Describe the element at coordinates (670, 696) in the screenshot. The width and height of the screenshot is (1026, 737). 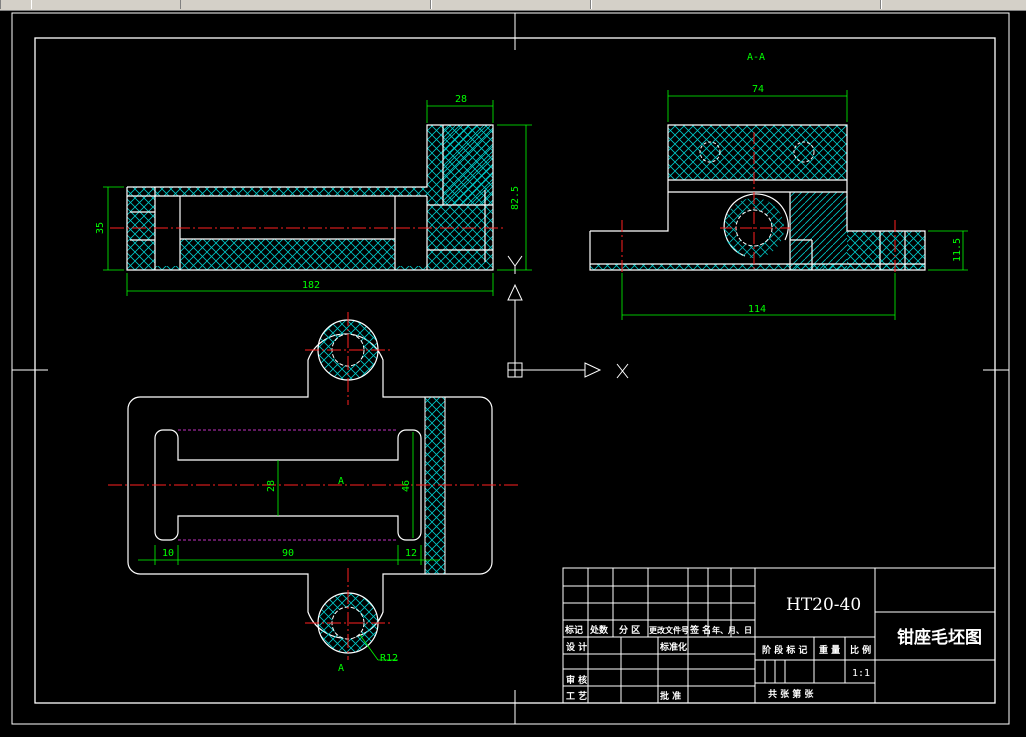
I see `tb-label-approve: 批 准` at that location.